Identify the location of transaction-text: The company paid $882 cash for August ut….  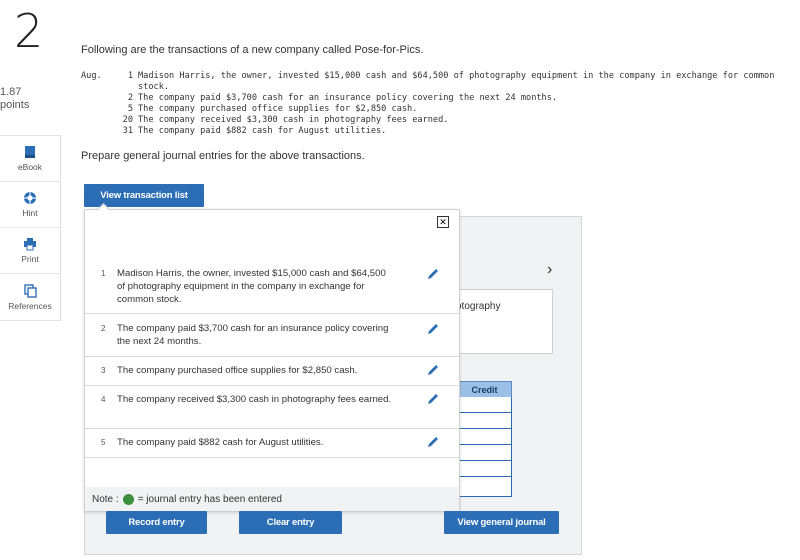
(262, 131).